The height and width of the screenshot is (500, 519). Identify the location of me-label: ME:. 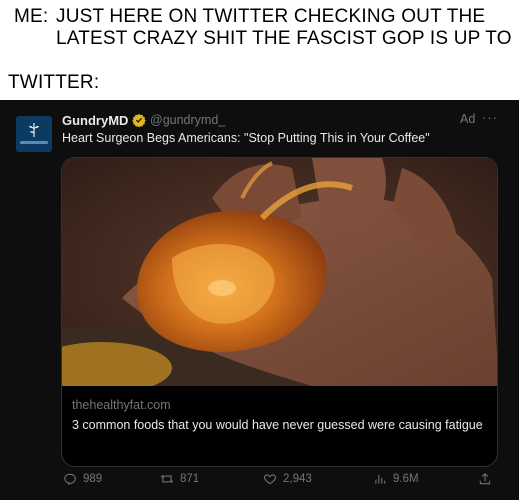
(31, 16).